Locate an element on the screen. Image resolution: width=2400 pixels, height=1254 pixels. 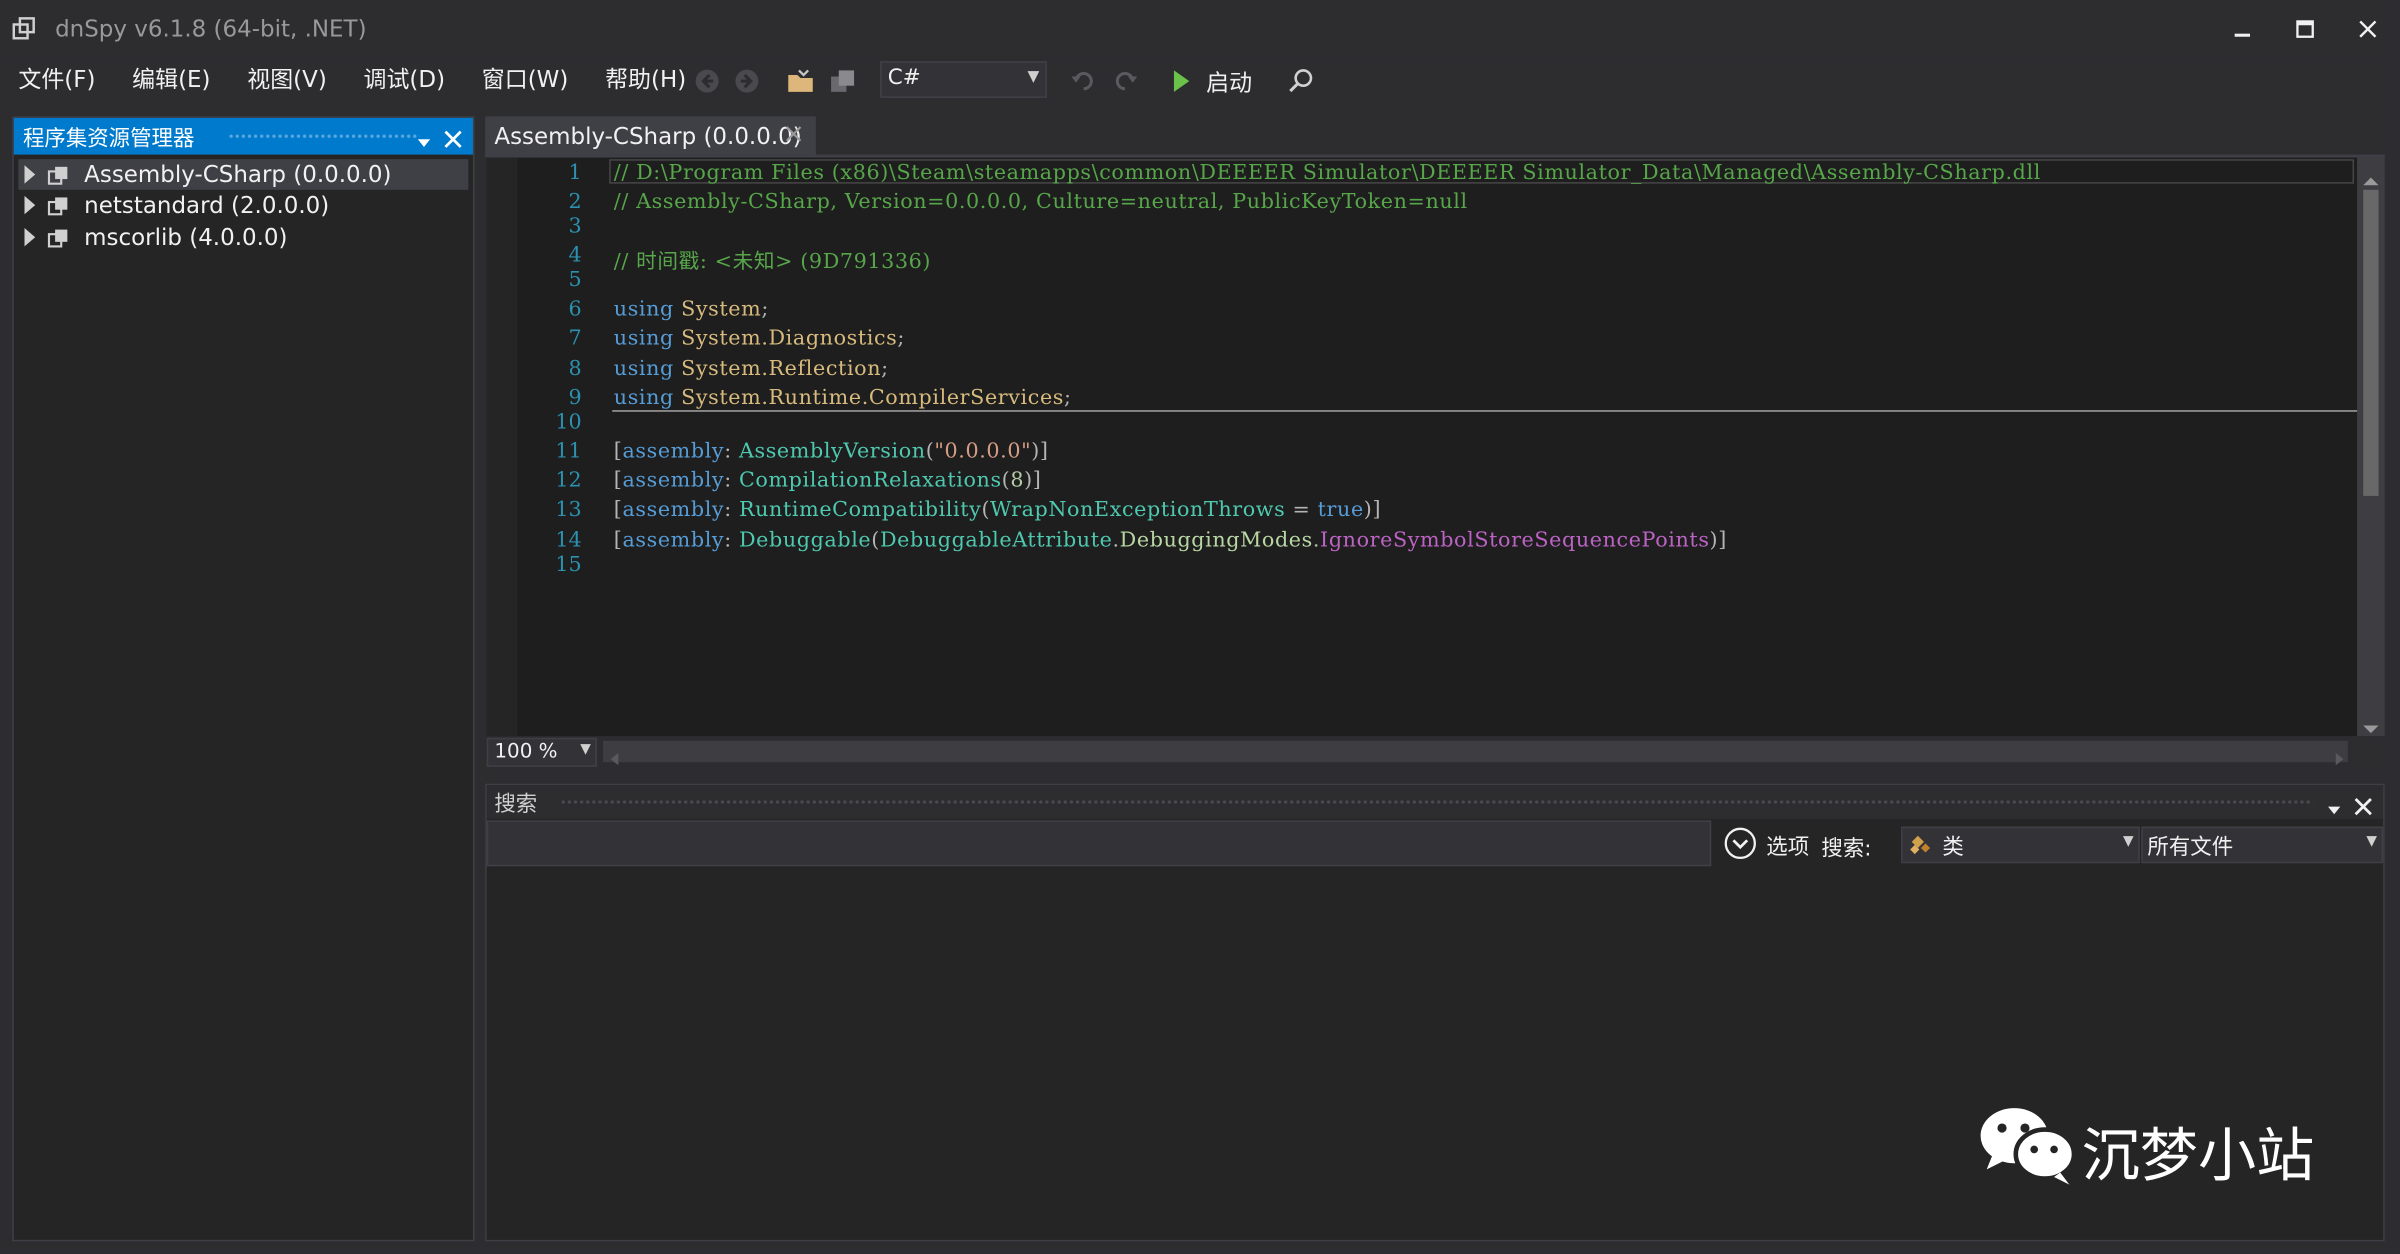
line-number: 3 is located at coordinates (575, 226).